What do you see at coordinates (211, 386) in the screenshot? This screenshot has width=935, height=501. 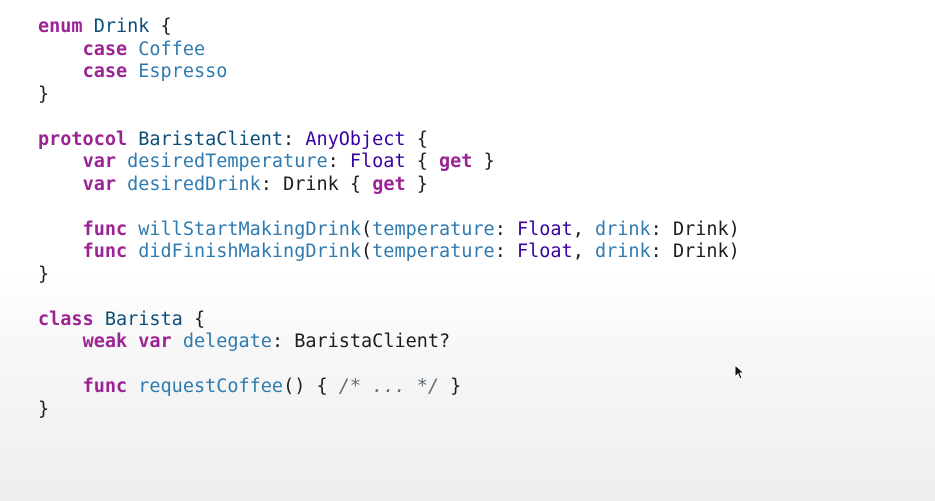 I see `method-name: requestCoffee` at bounding box center [211, 386].